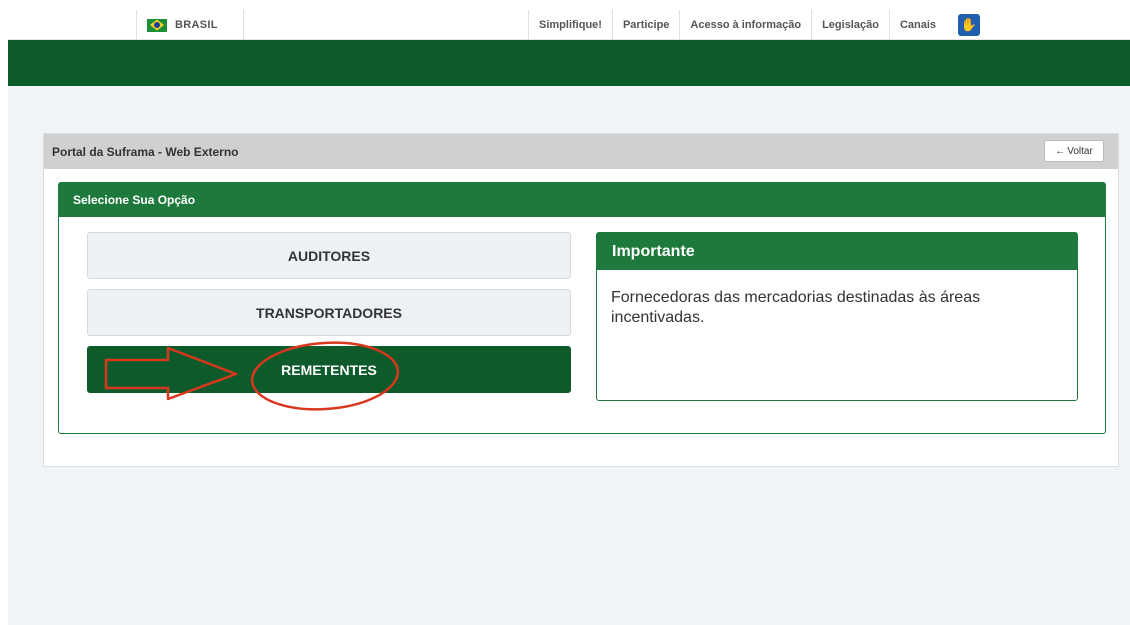 Image resolution: width=1130 pixels, height=625 pixels. I want to click on govlink-canais: Canais, so click(917, 25).